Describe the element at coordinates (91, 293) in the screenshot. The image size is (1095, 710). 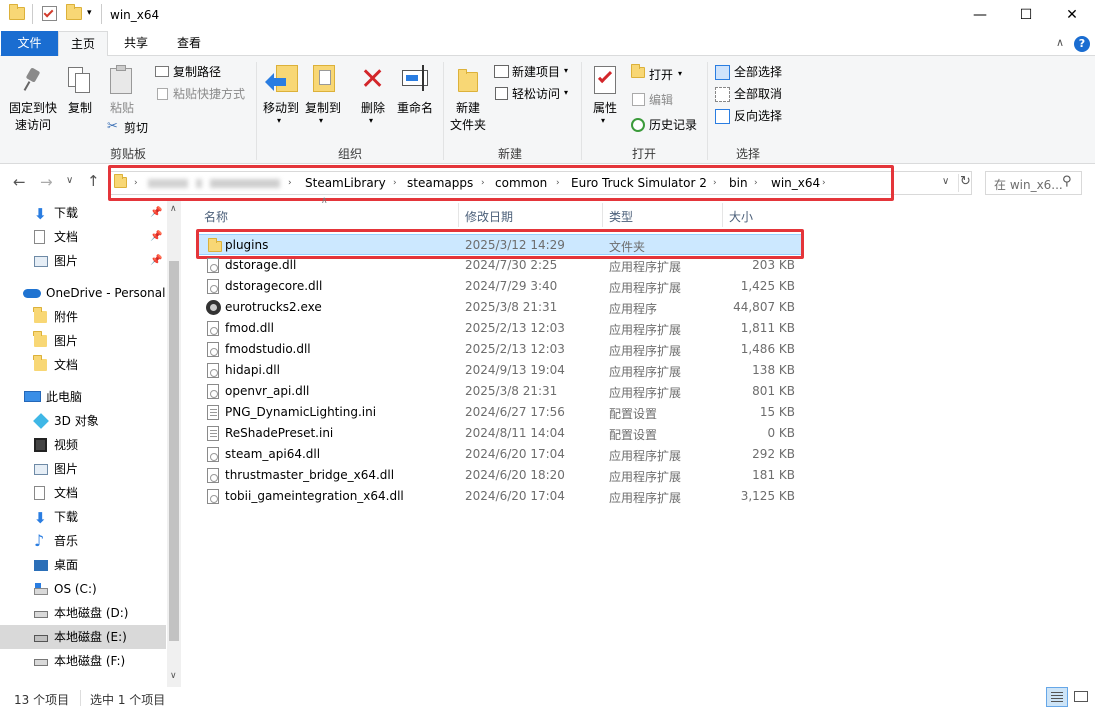
I see `sidebar-item-onedrive: OneDrive - Personal` at that location.